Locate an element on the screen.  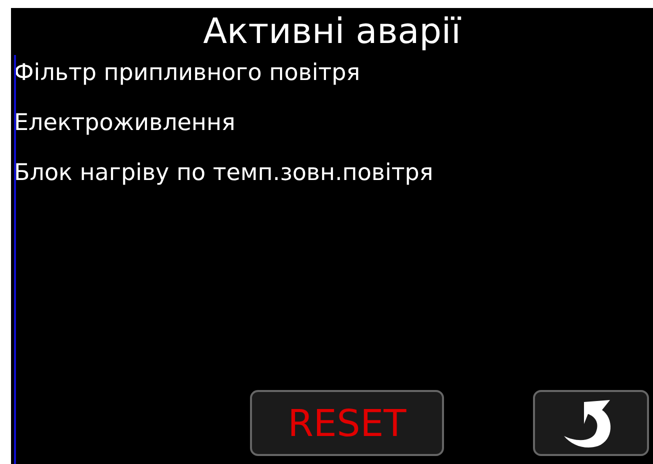
alarm-item: Електроживлення is located at coordinates (125, 123).